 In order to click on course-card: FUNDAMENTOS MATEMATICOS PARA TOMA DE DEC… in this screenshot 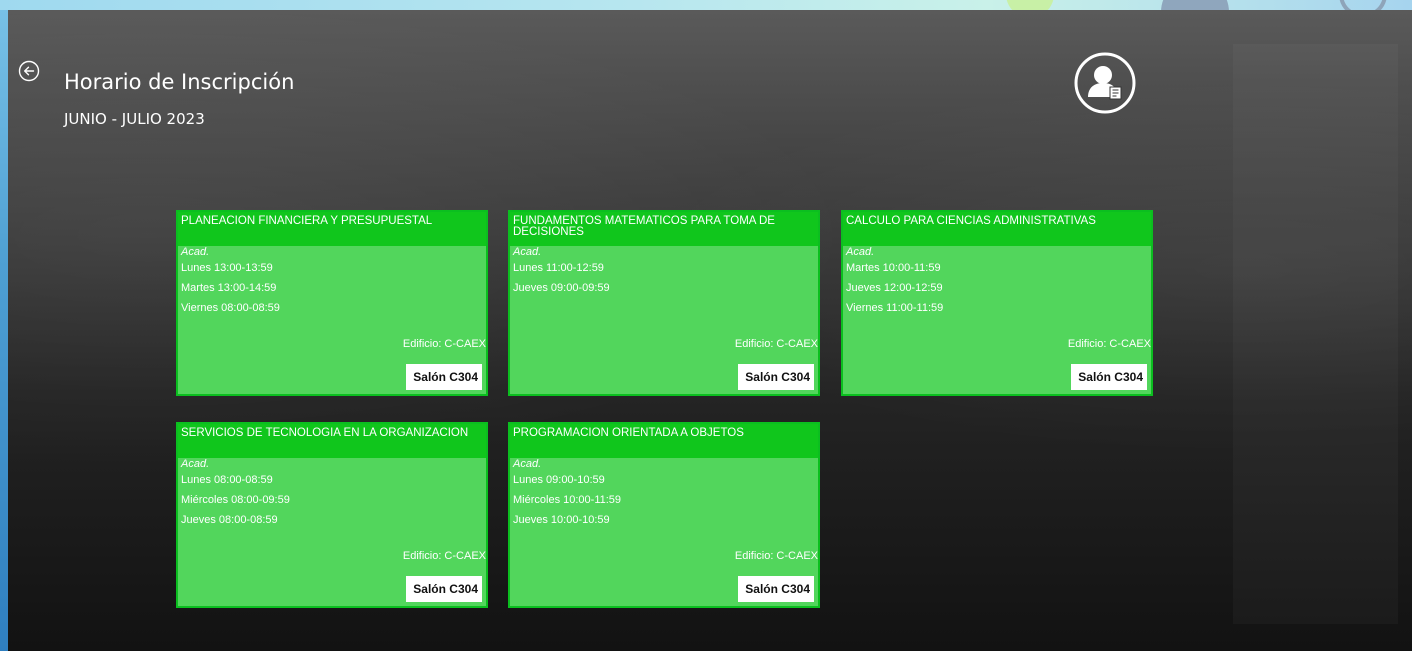, I will do `click(664, 303)`.